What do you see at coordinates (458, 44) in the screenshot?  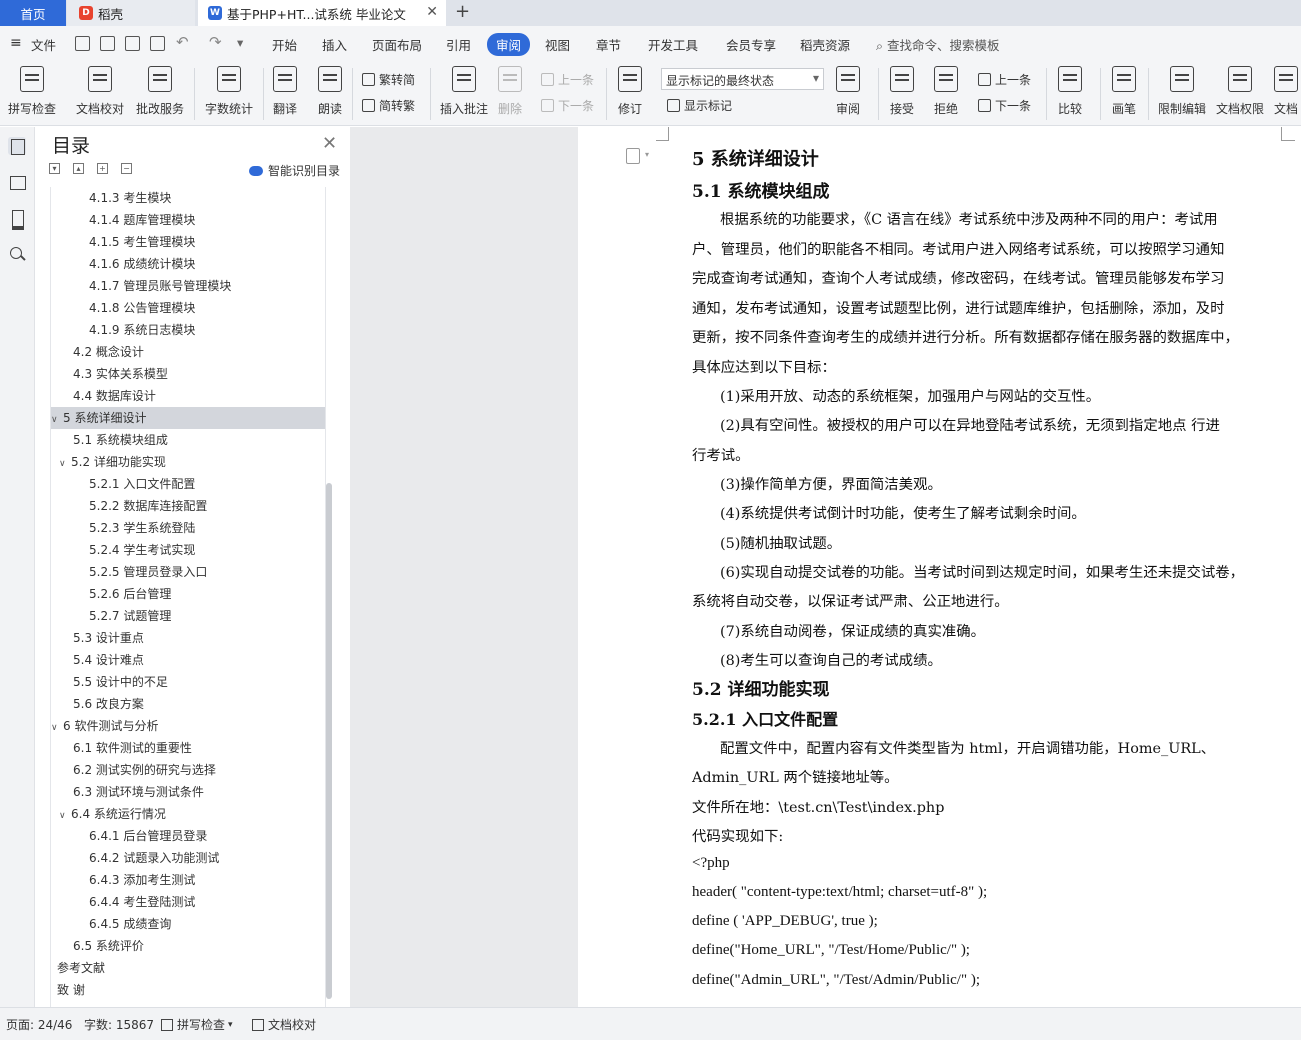 I see `menu-reference: 引用` at bounding box center [458, 44].